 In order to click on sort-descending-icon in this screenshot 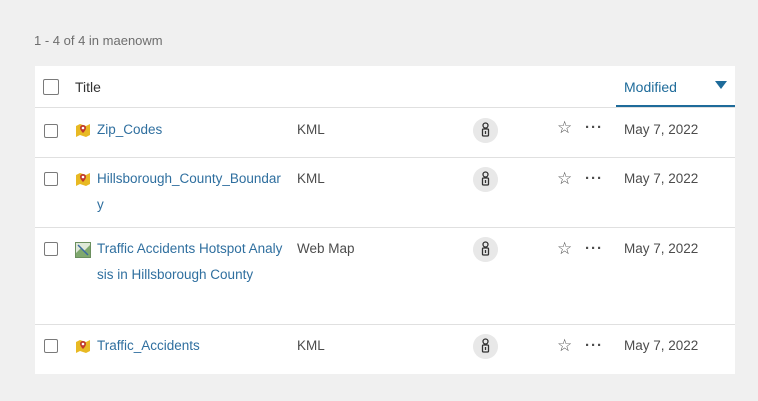, I will do `click(721, 85)`.